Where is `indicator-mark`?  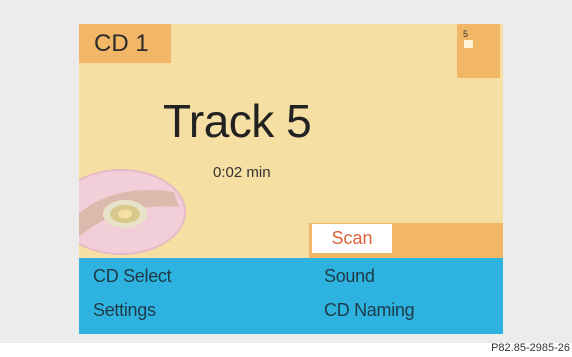 indicator-mark is located at coordinates (468, 44).